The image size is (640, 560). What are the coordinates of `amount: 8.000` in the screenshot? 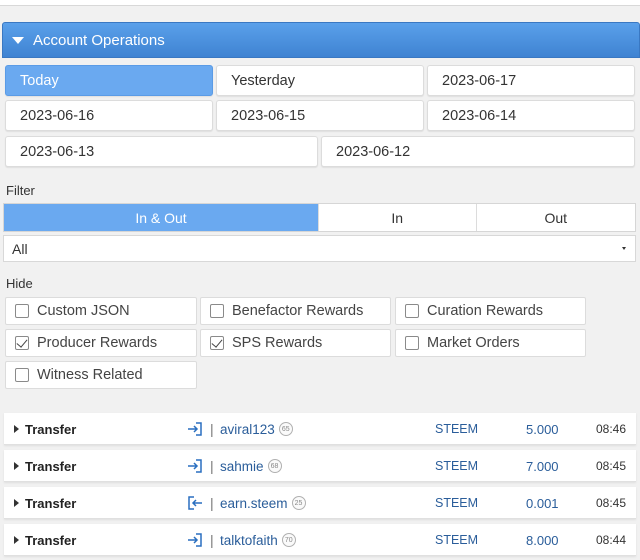 It's located at (542, 540).